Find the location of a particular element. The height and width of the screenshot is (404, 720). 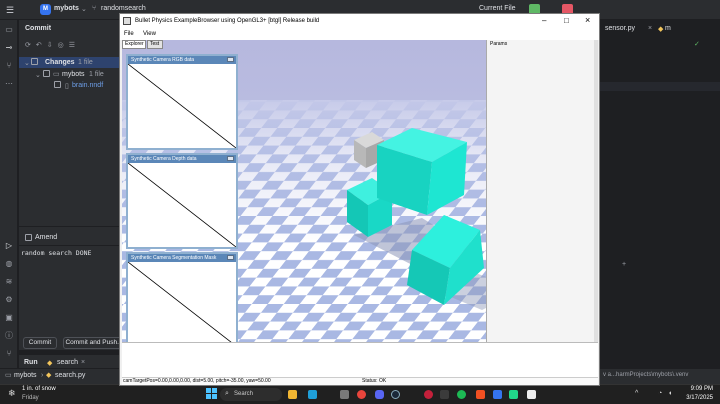

app-icon-orange is located at coordinates (480, 394).